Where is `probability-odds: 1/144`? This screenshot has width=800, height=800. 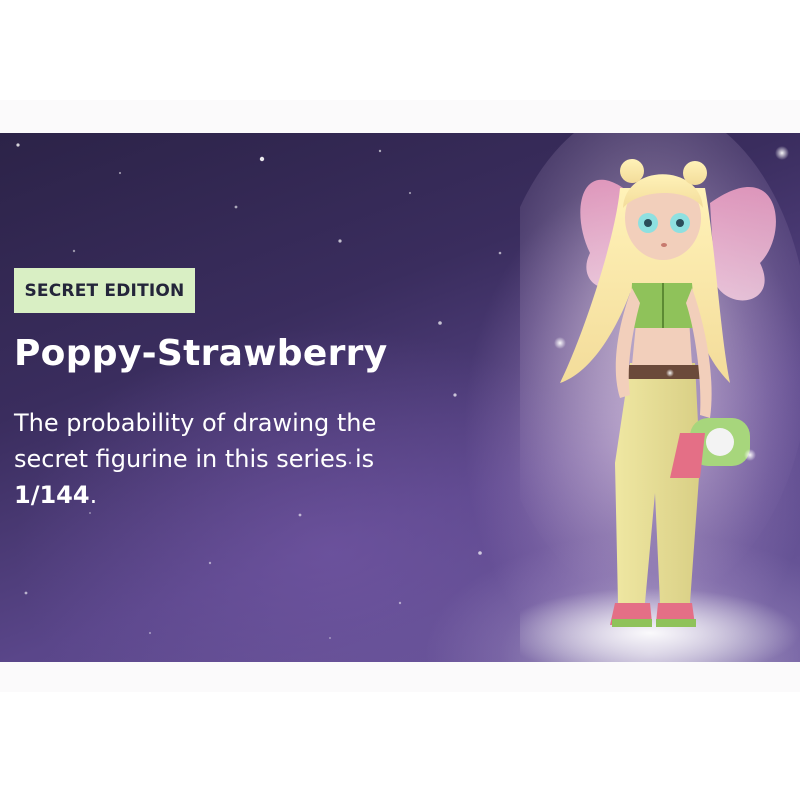 probability-odds: 1/144 is located at coordinates (52, 495).